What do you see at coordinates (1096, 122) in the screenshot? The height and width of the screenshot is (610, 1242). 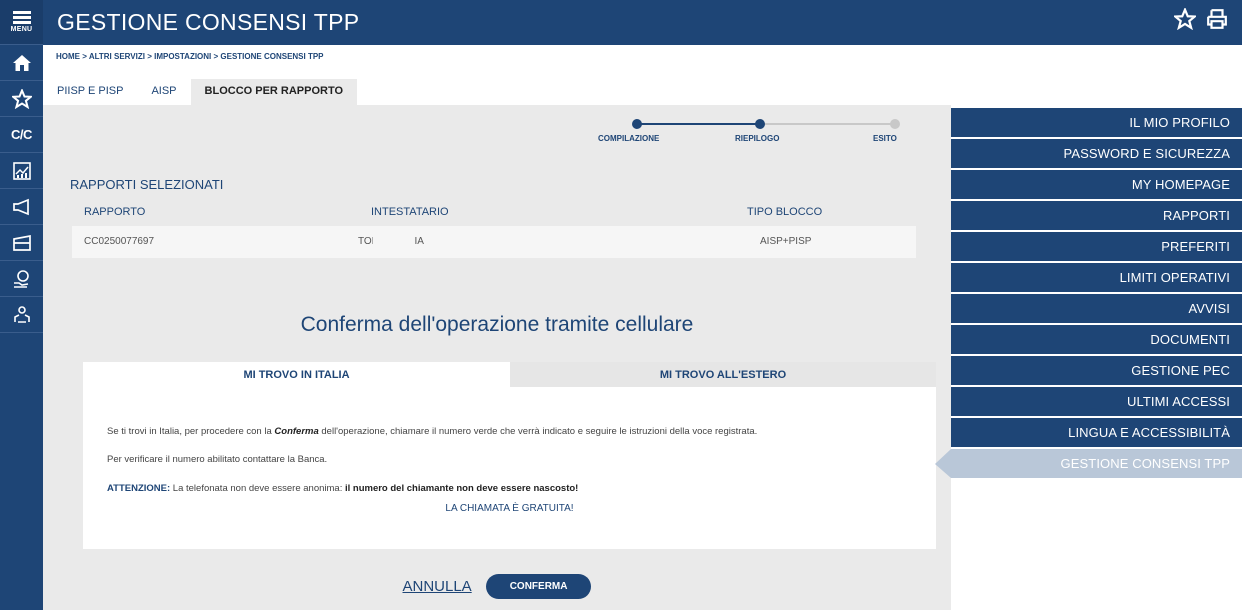 I see `menu-item-il-mio-profilo: IL MIO PROFILO` at bounding box center [1096, 122].